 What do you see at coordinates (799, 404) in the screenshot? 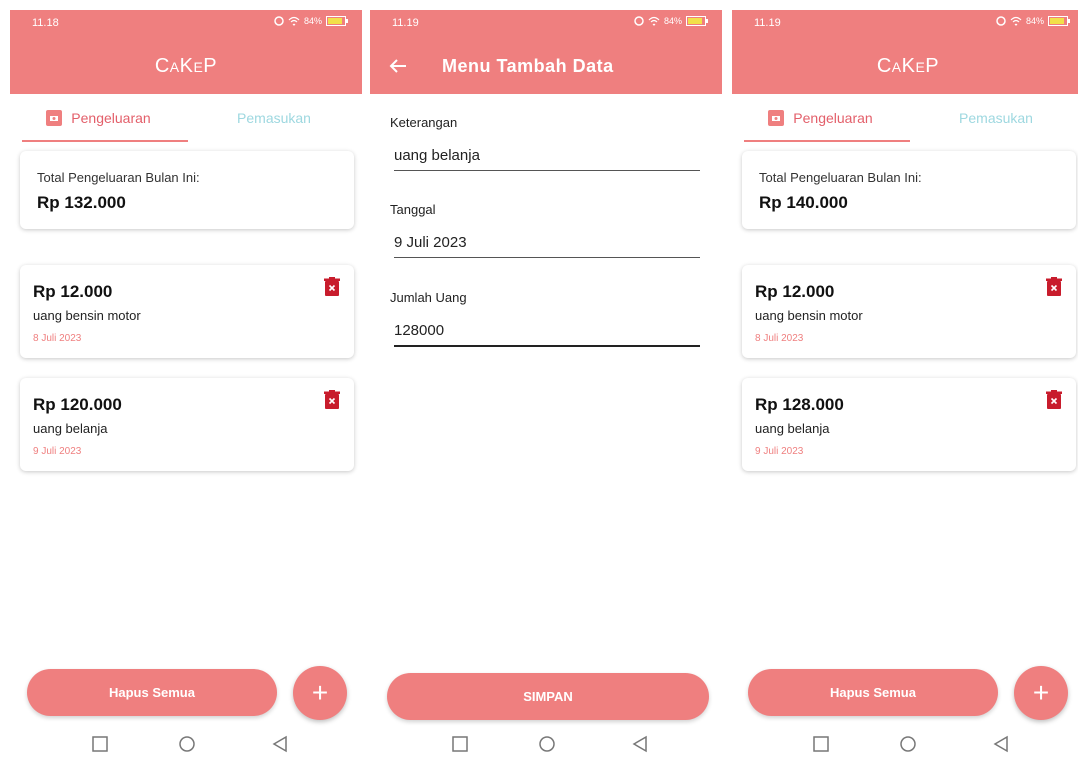
I see `item-amount: Rp 128.000` at bounding box center [799, 404].